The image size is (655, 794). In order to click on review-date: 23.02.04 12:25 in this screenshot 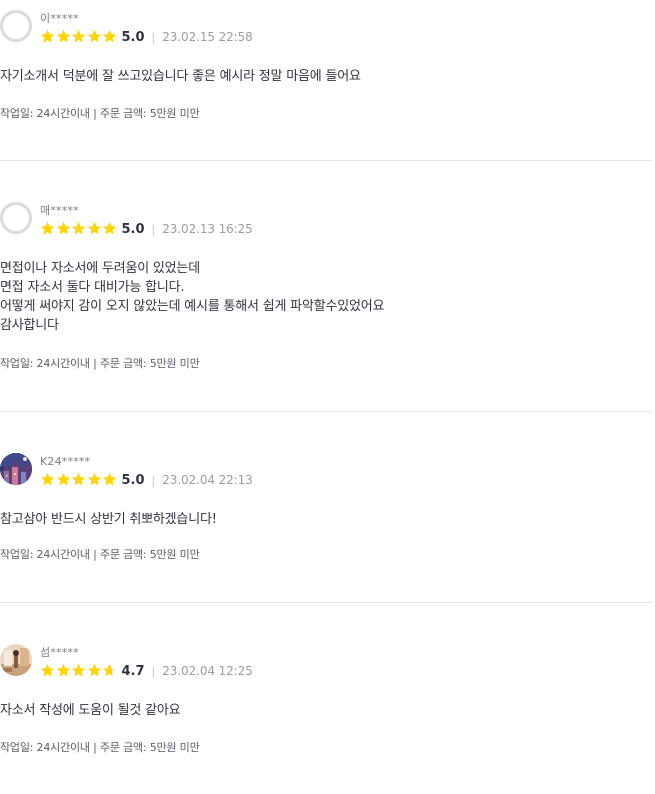, I will do `click(207, 671)`.